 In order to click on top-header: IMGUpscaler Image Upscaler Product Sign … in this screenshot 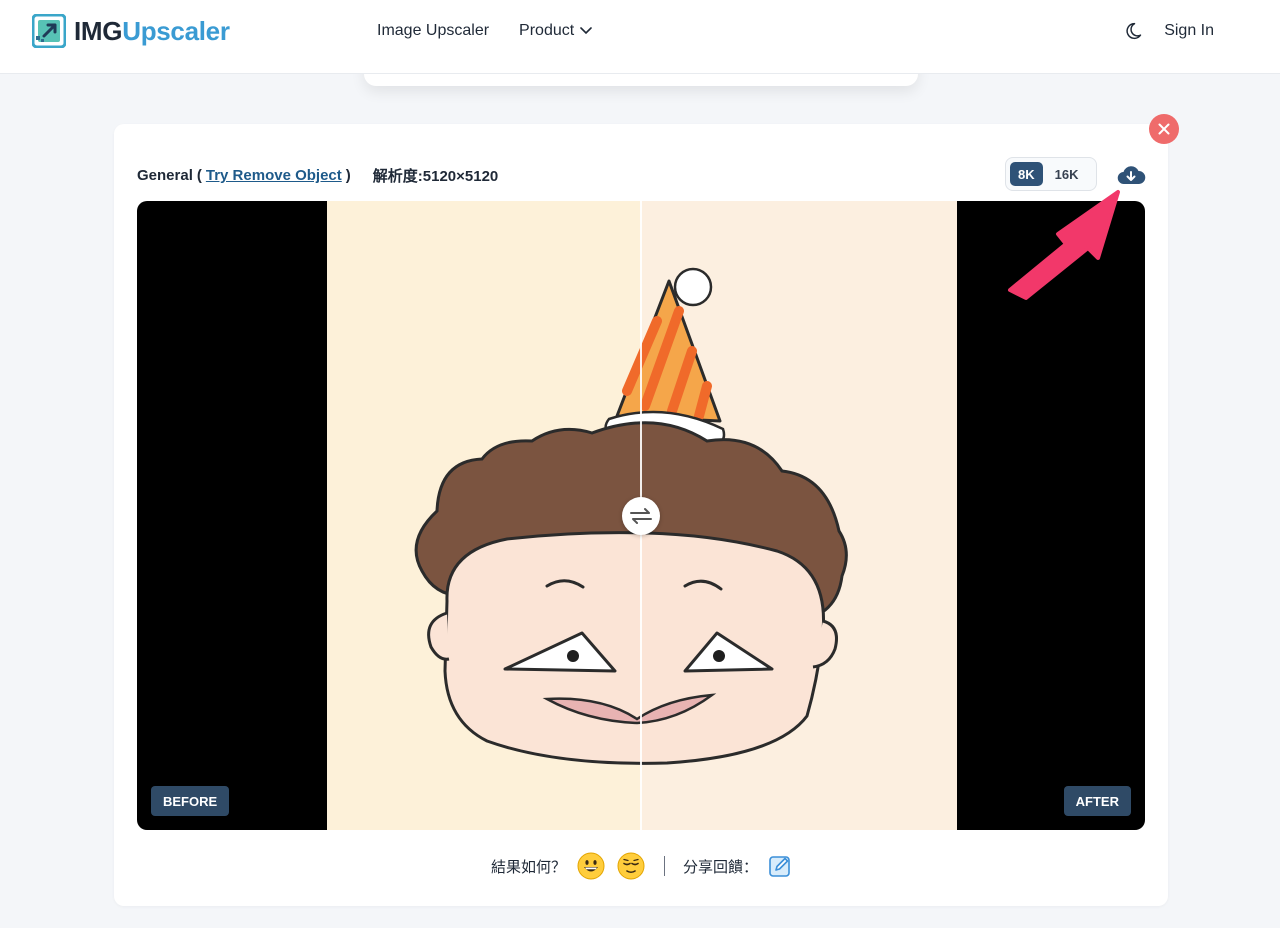, I will do `click(640, 37)`.